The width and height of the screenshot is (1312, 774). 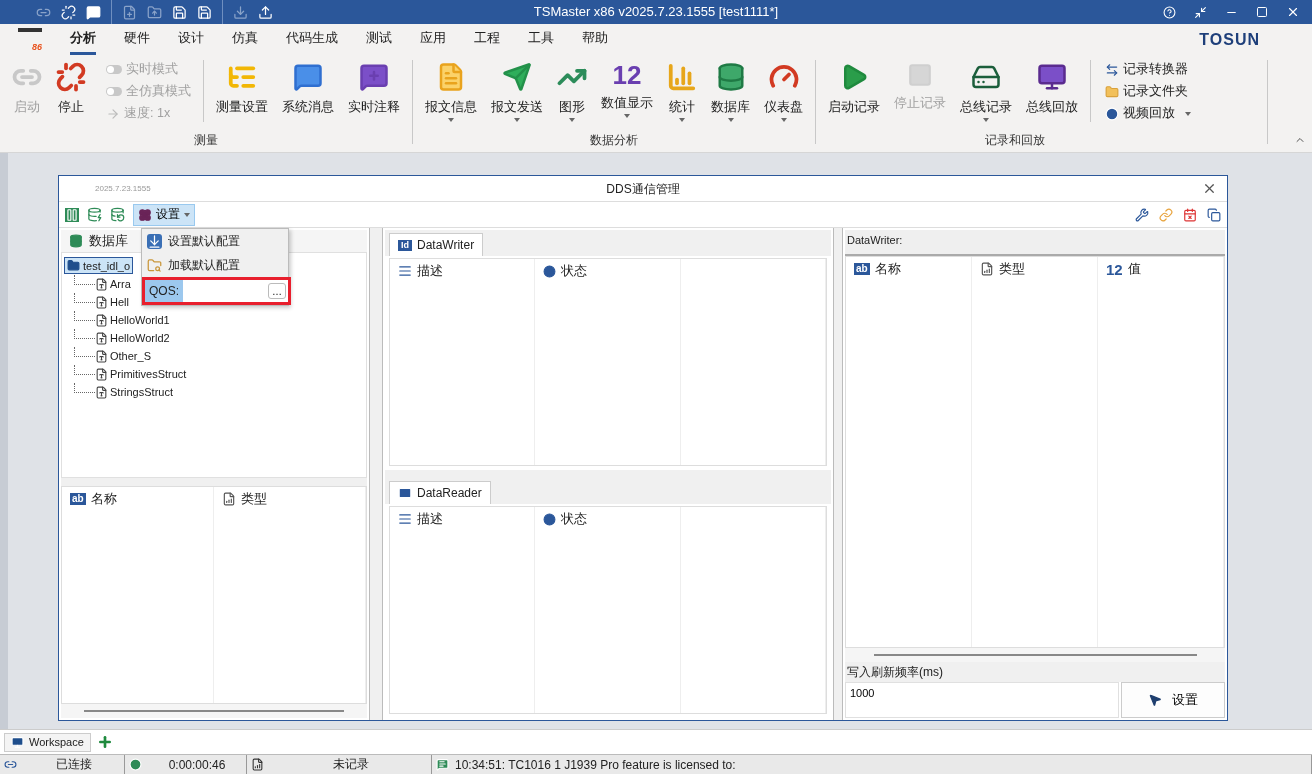 What do you see at coordinates (374, 96) in the screenshot?
I see `ribbon-button: 实时注释` at bounding box center [374, 96].